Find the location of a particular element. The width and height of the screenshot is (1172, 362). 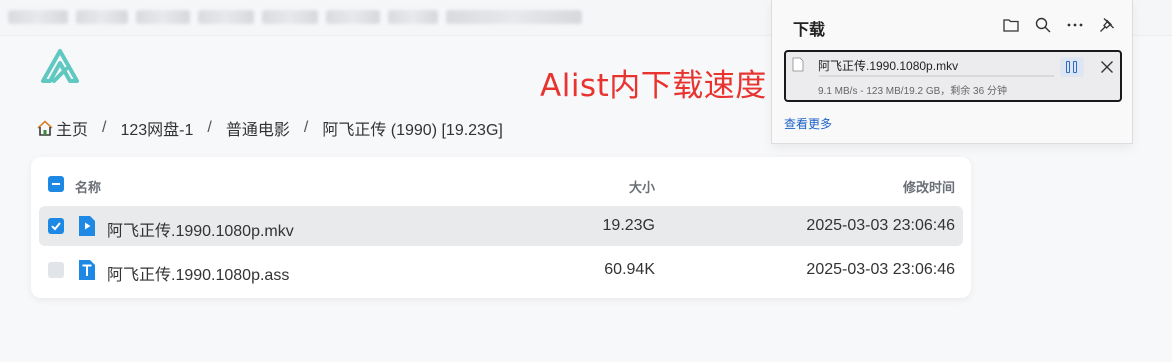

check-icon is located at coordinates (56, 226).